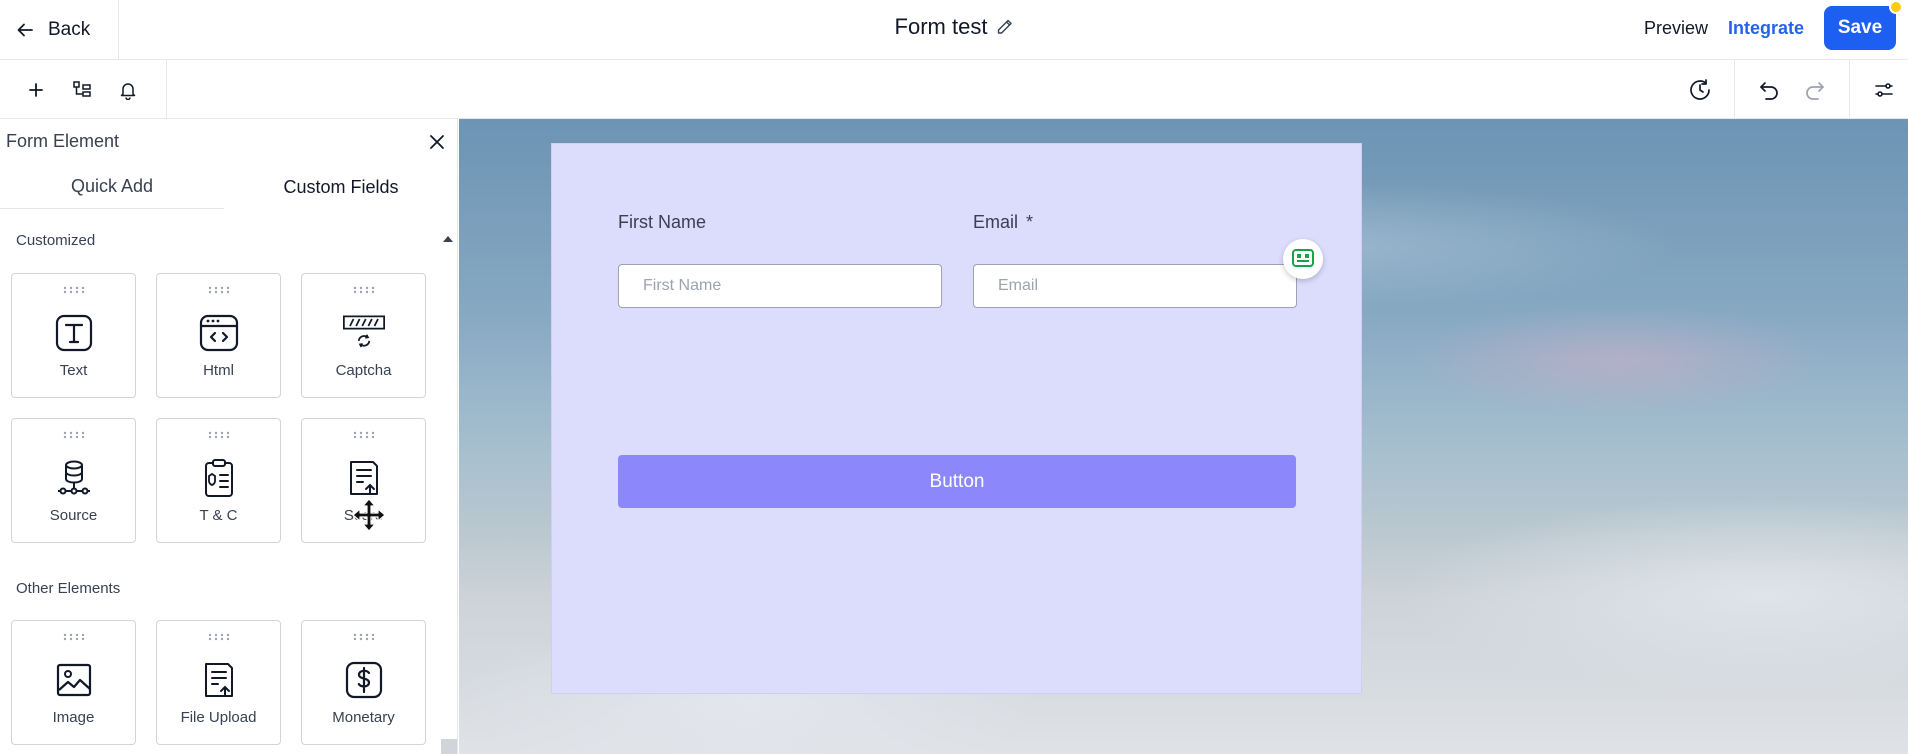 The image size is (1908, 754). Describe the element at coordinates (954, 89) in the screenshot. I see `editor-toolbar` at that location.